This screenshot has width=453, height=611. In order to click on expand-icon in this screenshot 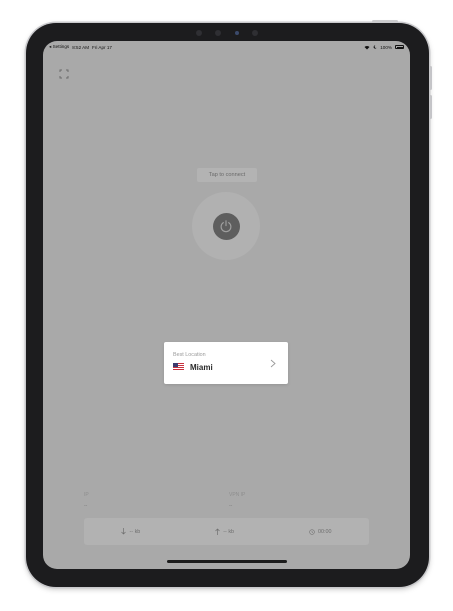, I will do `click(64, 74)`.